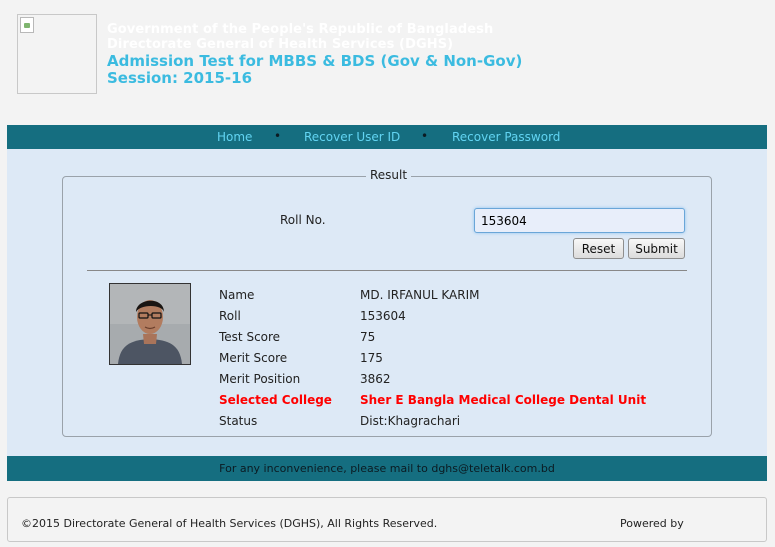 Image resolution: width=775 pixels, height=547 pixels. I want to click on status-value: Dist:Khagrachari, so click(410, 421).